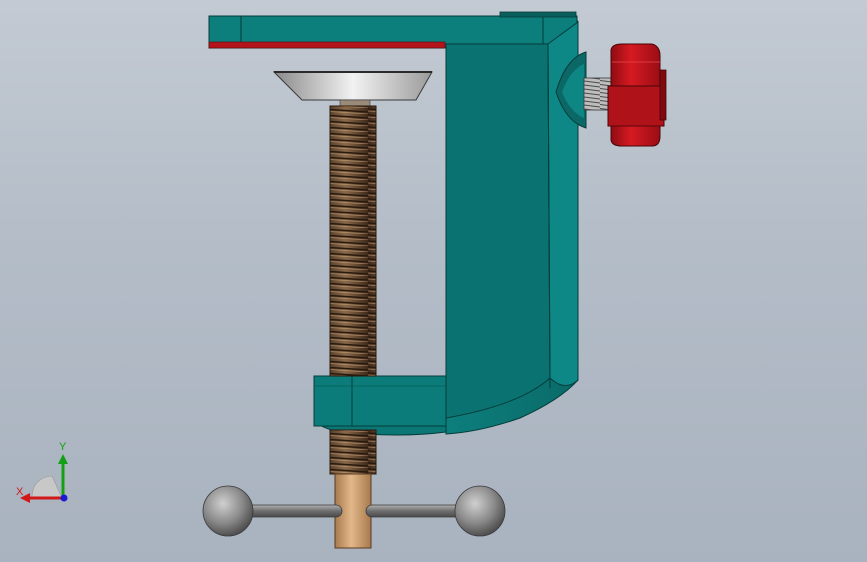  I want to click on orientation-triad: X Y, so click(45, 475).